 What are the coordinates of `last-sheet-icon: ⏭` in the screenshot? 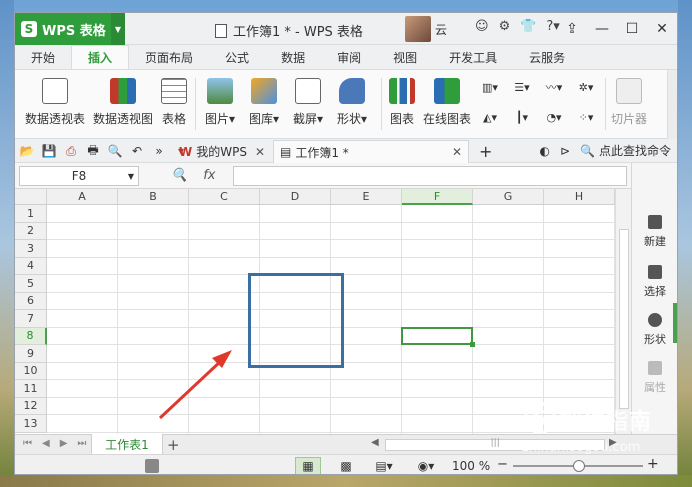 It's located at (81, 443).